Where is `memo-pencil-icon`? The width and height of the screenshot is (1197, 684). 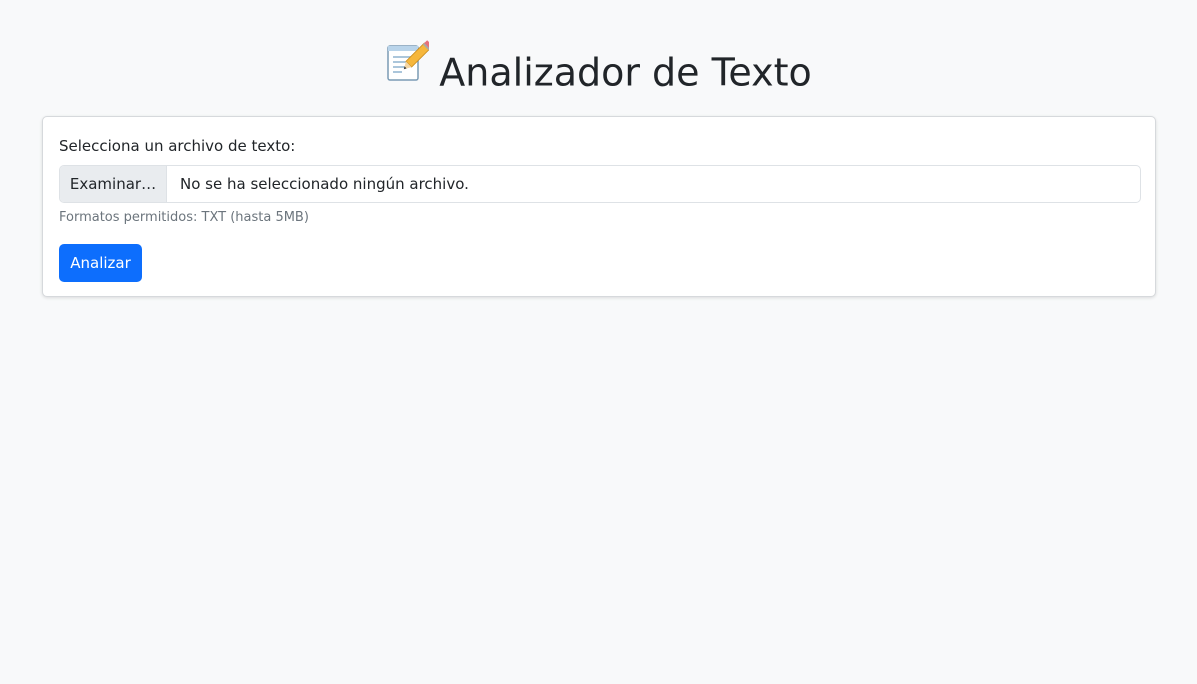 memo-pencil-icon is located at coordinates (409, 69).